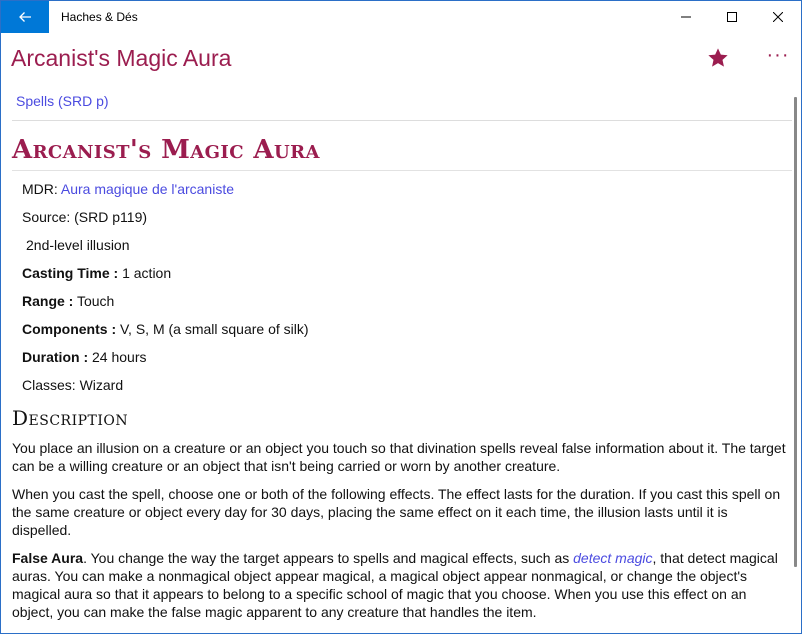 The width and height of the screenshot is (802, 634). I want to click on more-icon: ···, so click(778, 55).